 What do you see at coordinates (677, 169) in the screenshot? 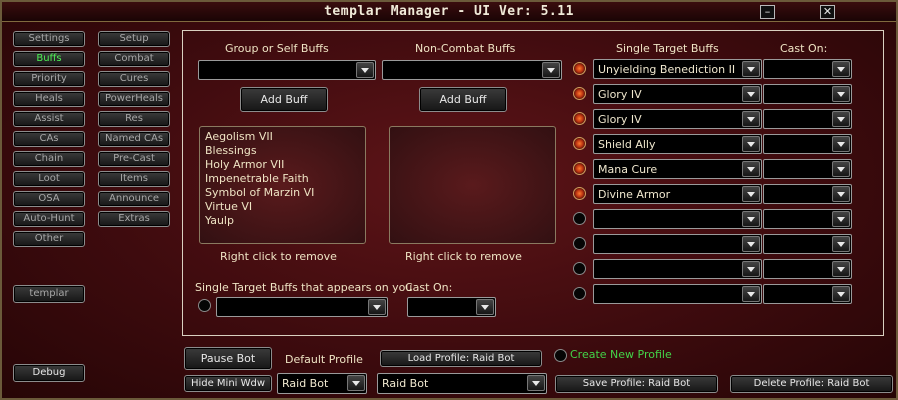
I see `single-target-buff-dropdown: Mana Cure` at bounding box center [677, 169].